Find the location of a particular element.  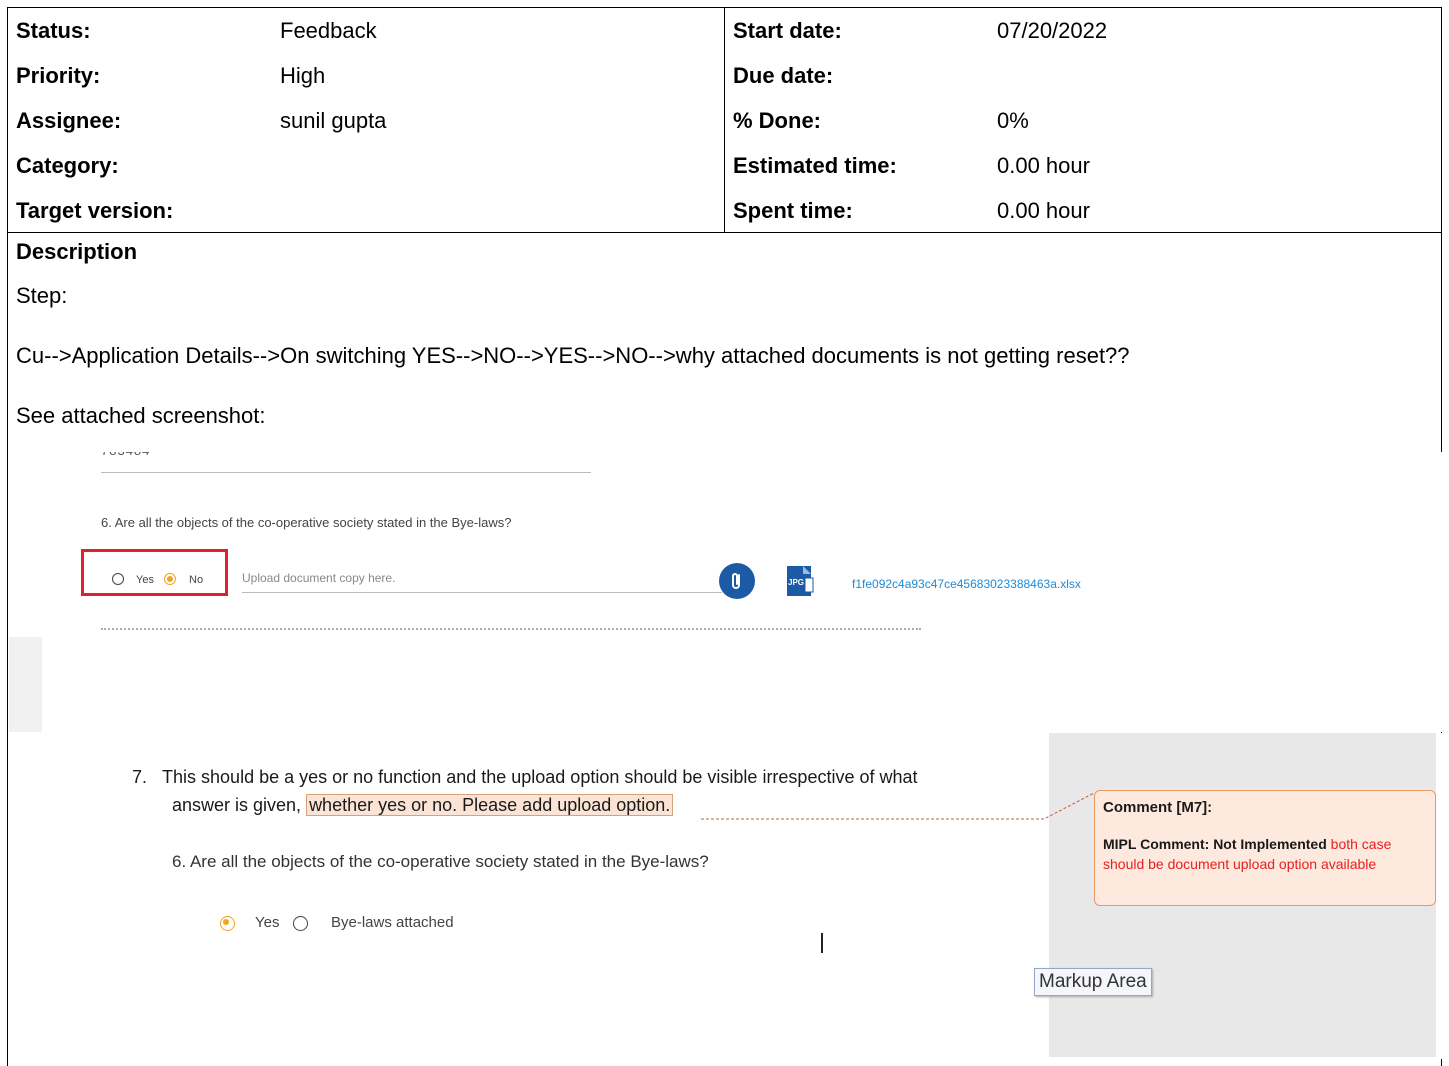

radio-no-selected is located at coordinates (170, 579).